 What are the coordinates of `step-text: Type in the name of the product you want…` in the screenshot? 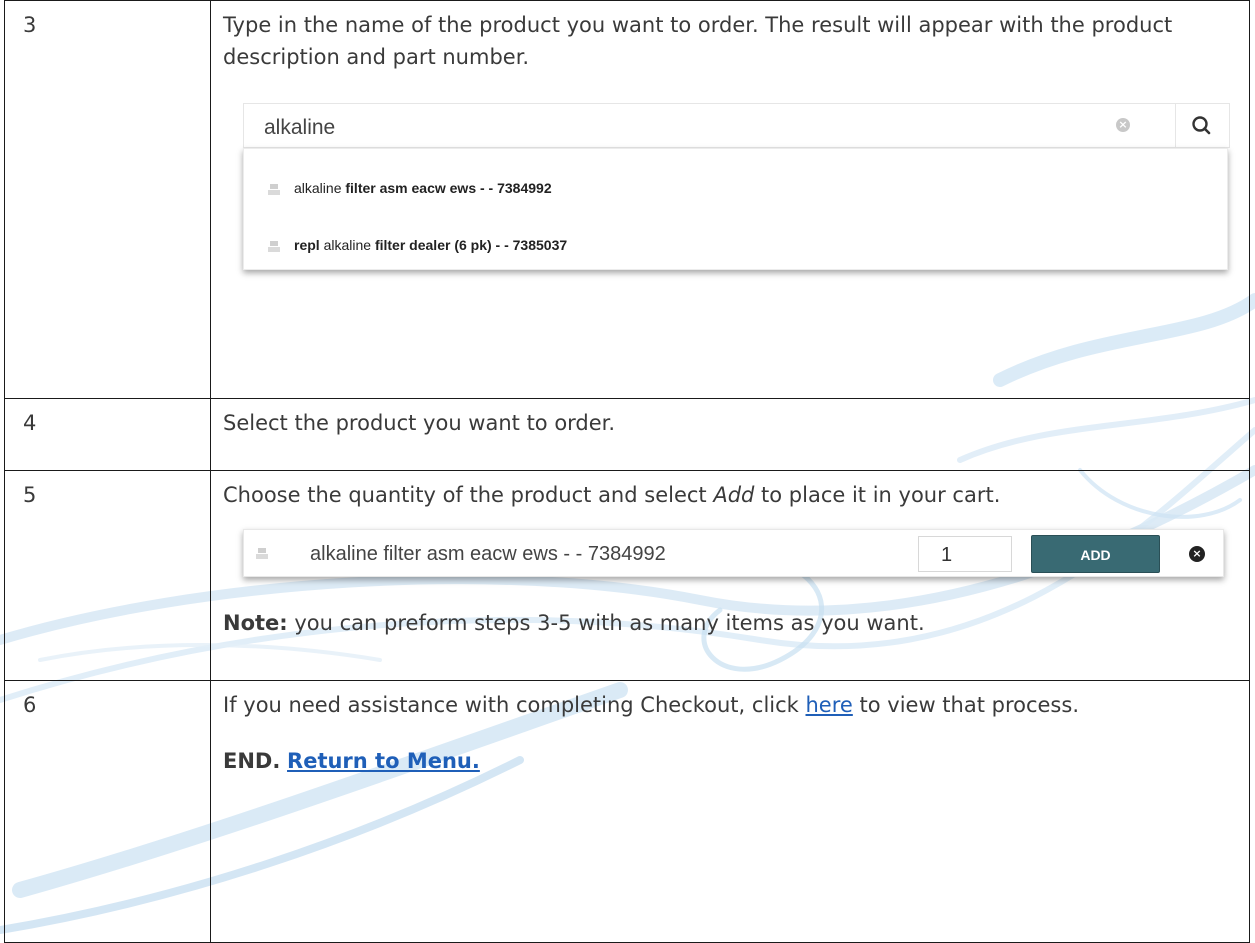 It's located at (698, 41).